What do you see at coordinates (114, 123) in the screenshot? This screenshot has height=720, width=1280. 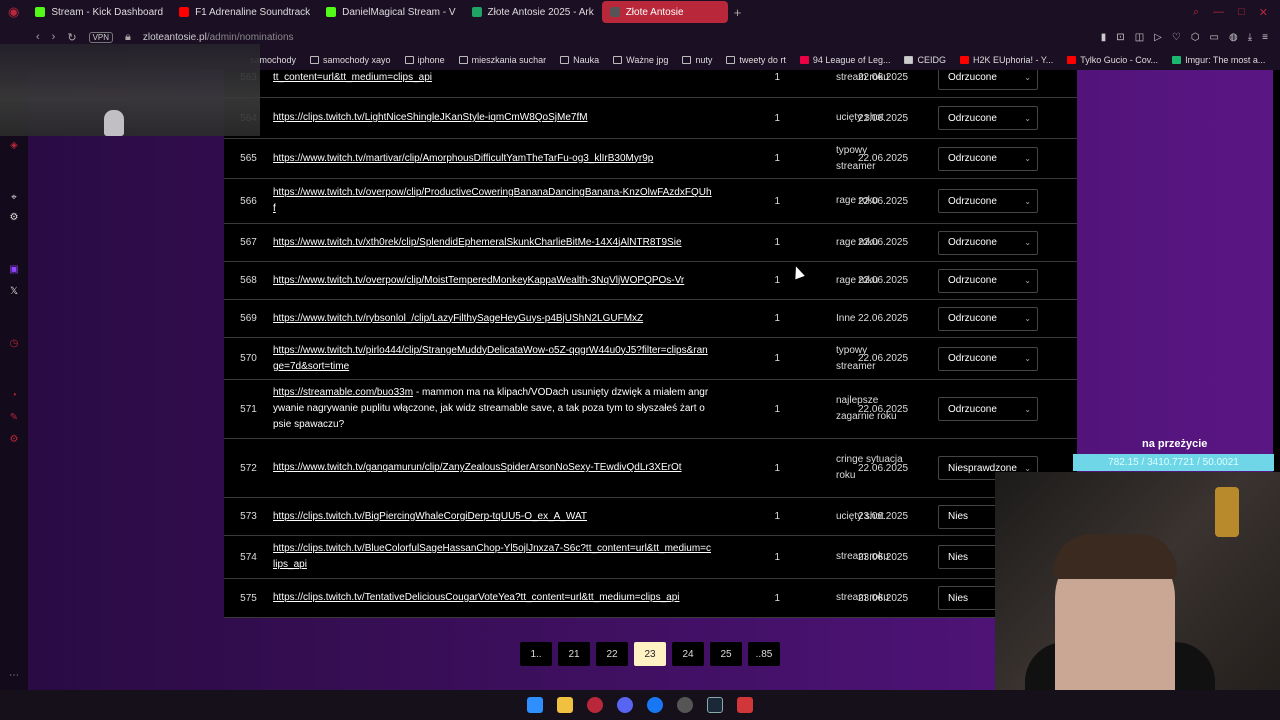 I see `character-figure` at bounding box center [114, 123].